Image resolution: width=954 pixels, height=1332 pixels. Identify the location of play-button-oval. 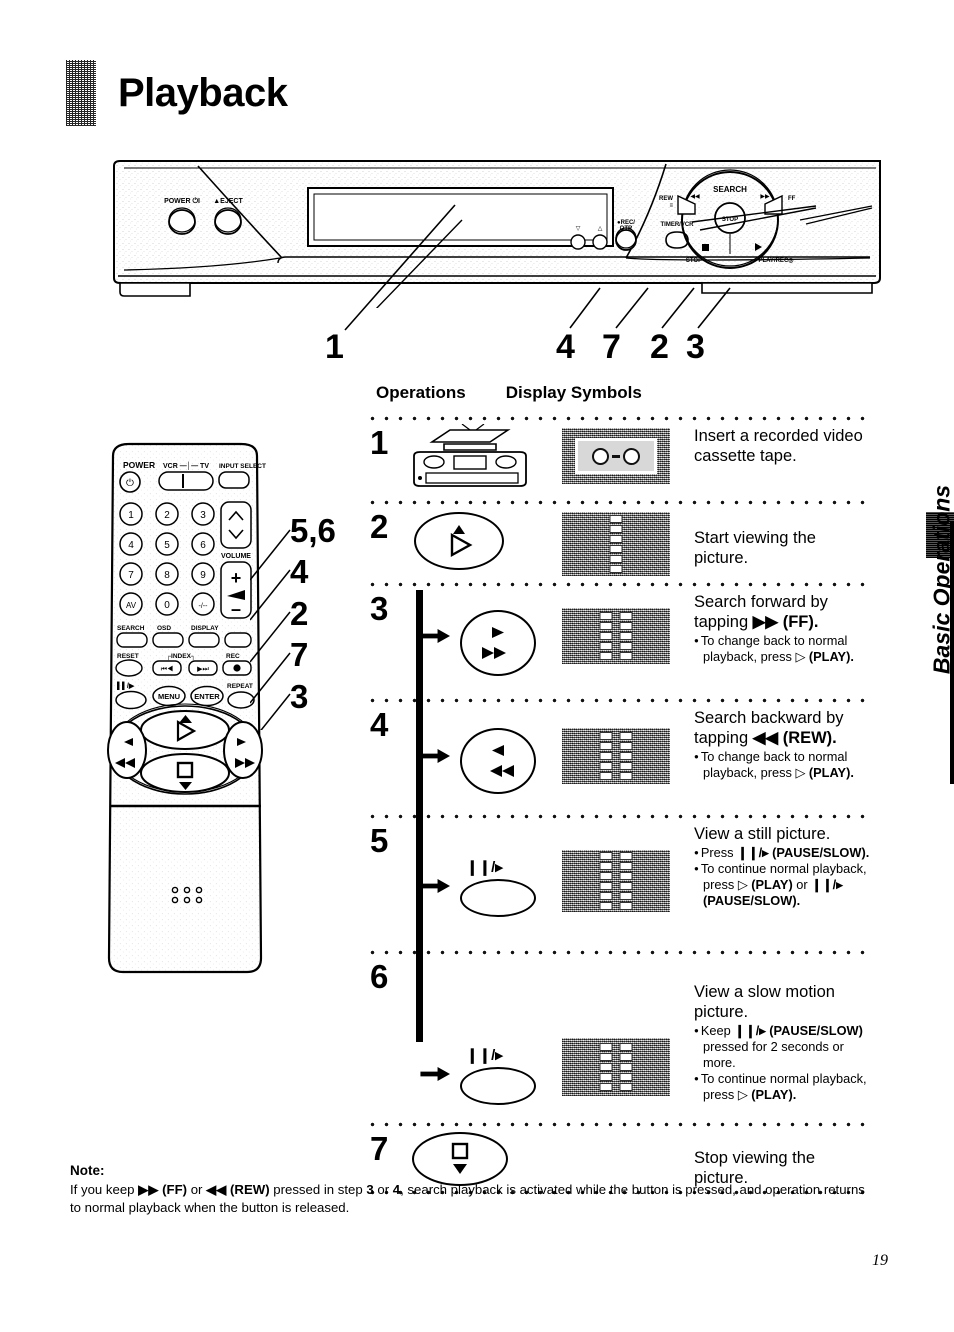
(459, 541).